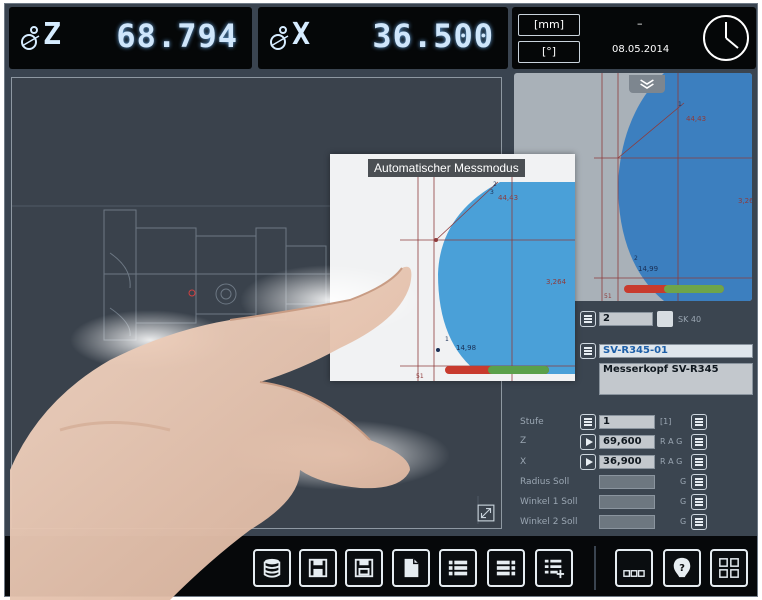 The height and width of the screenshot is (600, 762). What do you see at coordinates (634, 568) in the screenshot?
I see `more-button` at bounding box center [634, 568].